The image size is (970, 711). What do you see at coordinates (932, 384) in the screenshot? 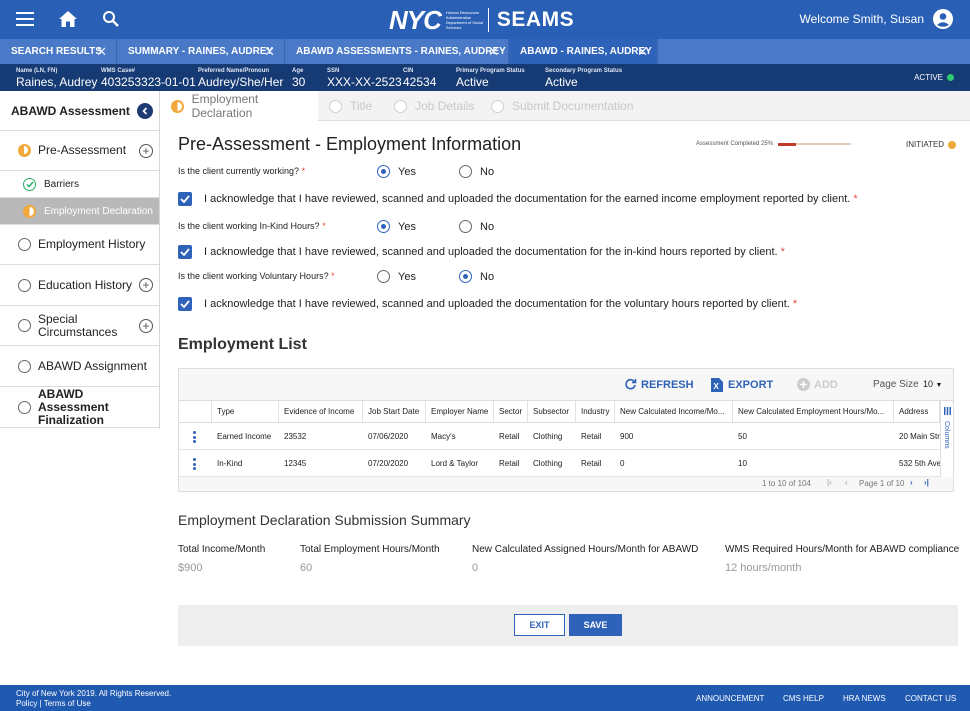
I see `page-size-select: 10 ▼` at bounding box center [932, 384].